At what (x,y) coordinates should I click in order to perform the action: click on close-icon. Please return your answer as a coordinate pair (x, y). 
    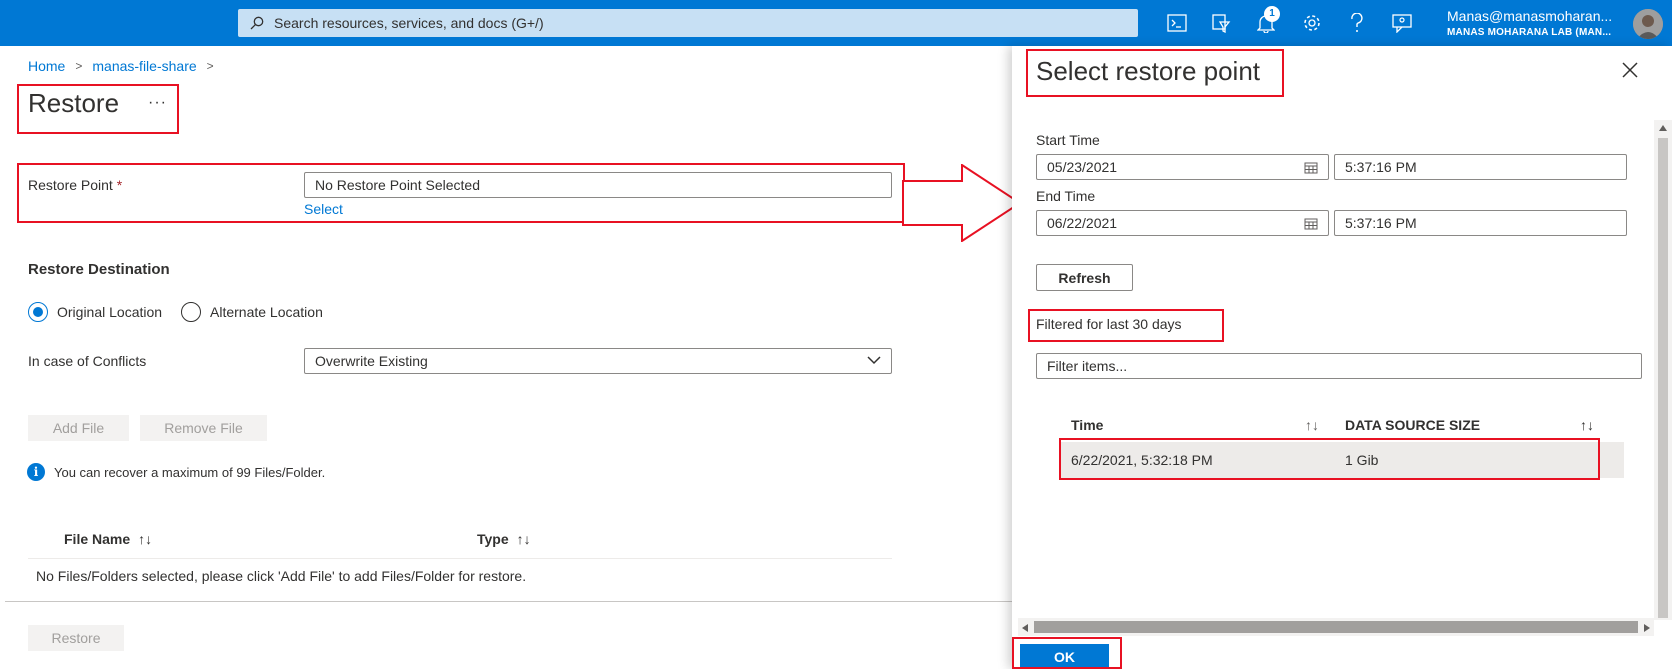
    Looking at the image, I should click on (1630, 71).